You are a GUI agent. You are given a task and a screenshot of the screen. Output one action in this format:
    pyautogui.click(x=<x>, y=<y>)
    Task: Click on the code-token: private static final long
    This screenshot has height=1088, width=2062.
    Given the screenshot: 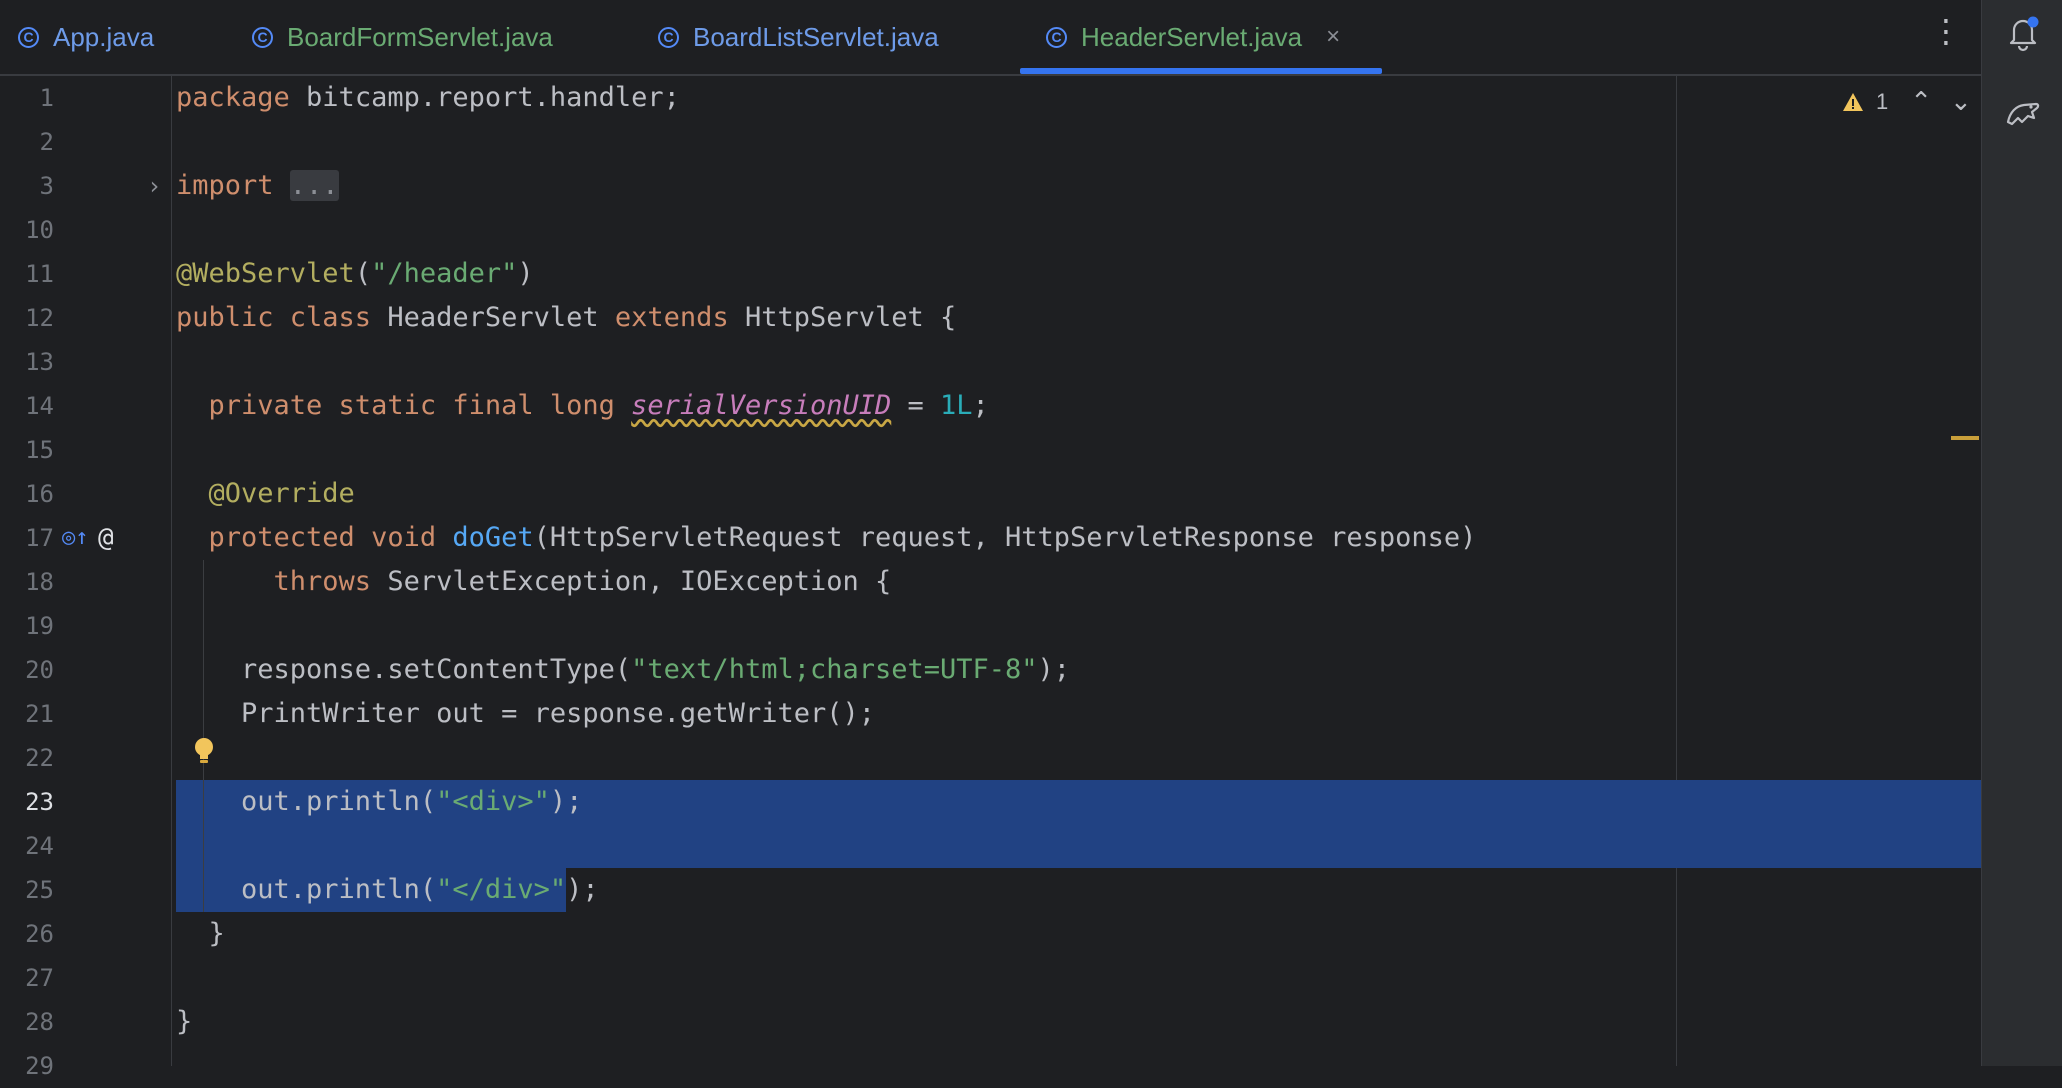 What is the action you would take?
    pyautogui.click(x=404, y=405)
    